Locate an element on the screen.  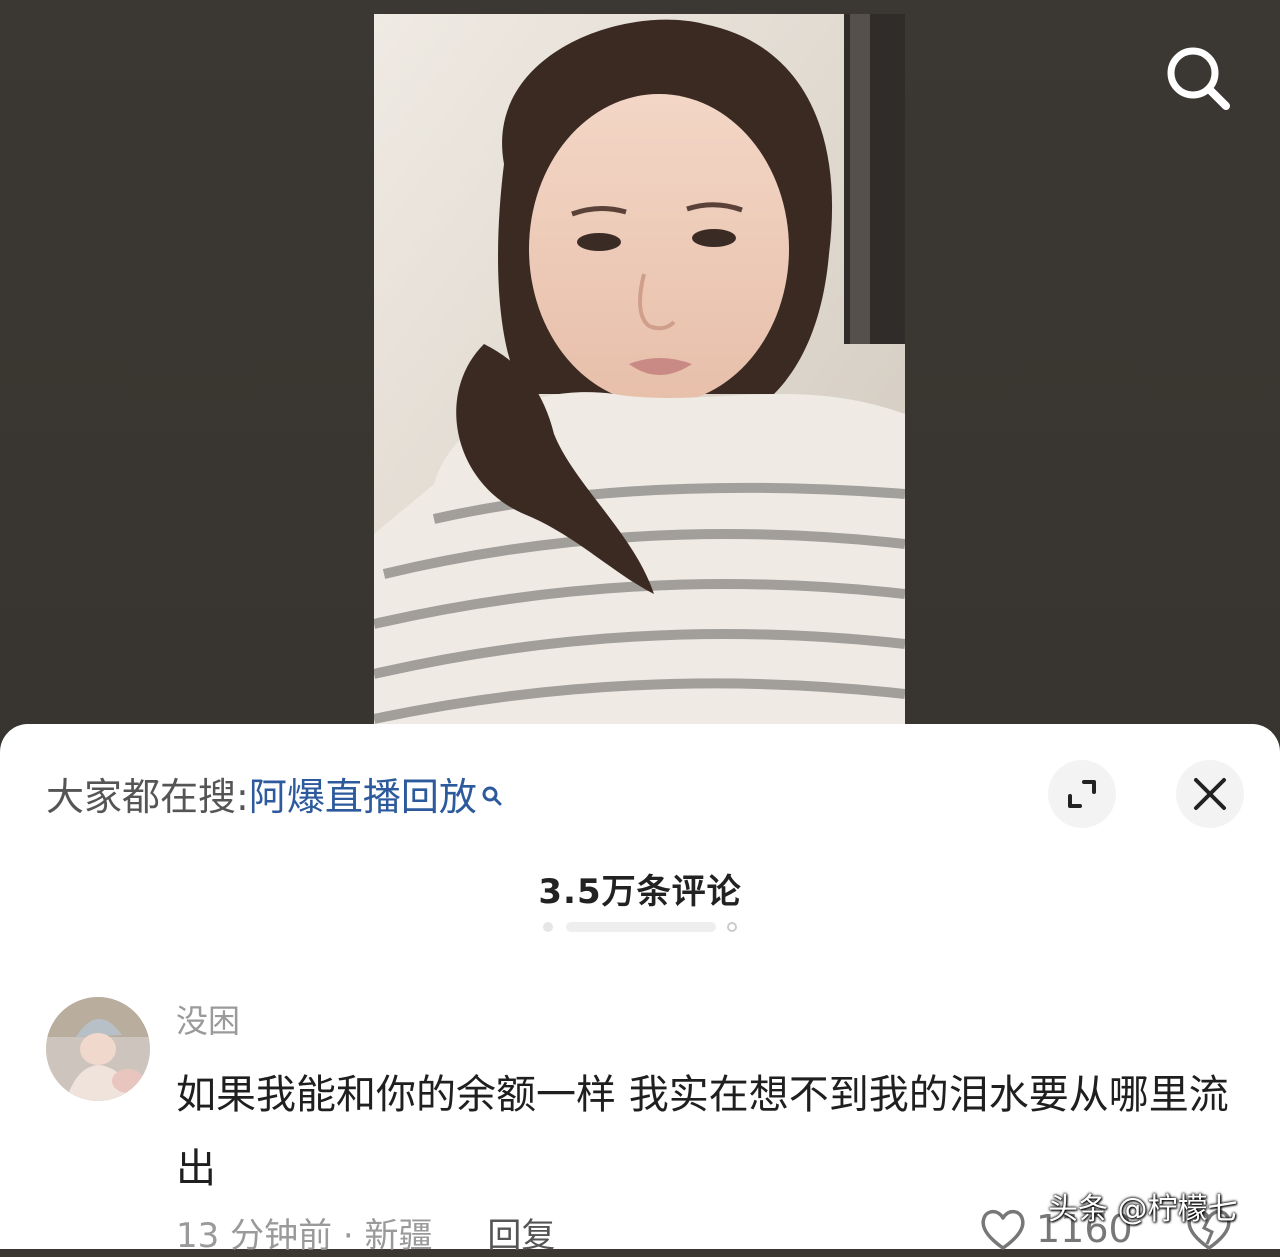
hot-search-link: 阿爆直播回放 is located at coordinates (363, 797).